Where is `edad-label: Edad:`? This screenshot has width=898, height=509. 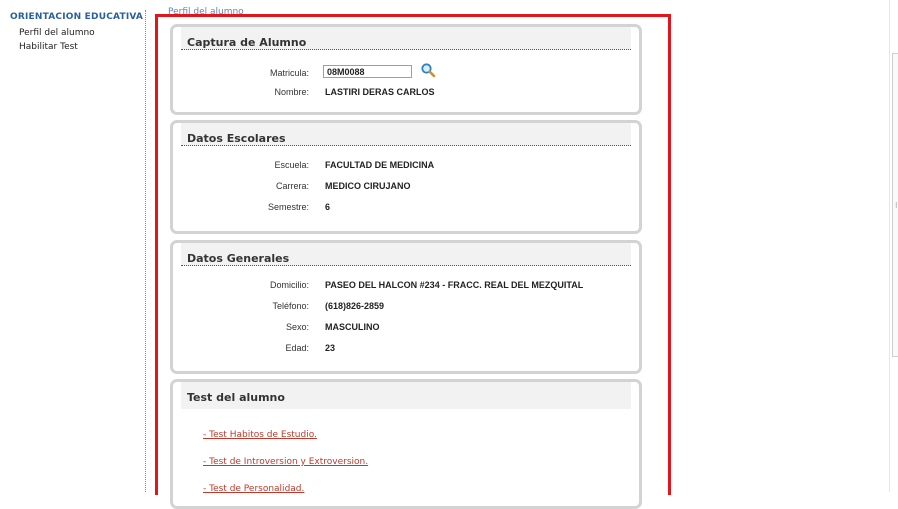 edad-label: Edad: is located at coordinates (297, 348).